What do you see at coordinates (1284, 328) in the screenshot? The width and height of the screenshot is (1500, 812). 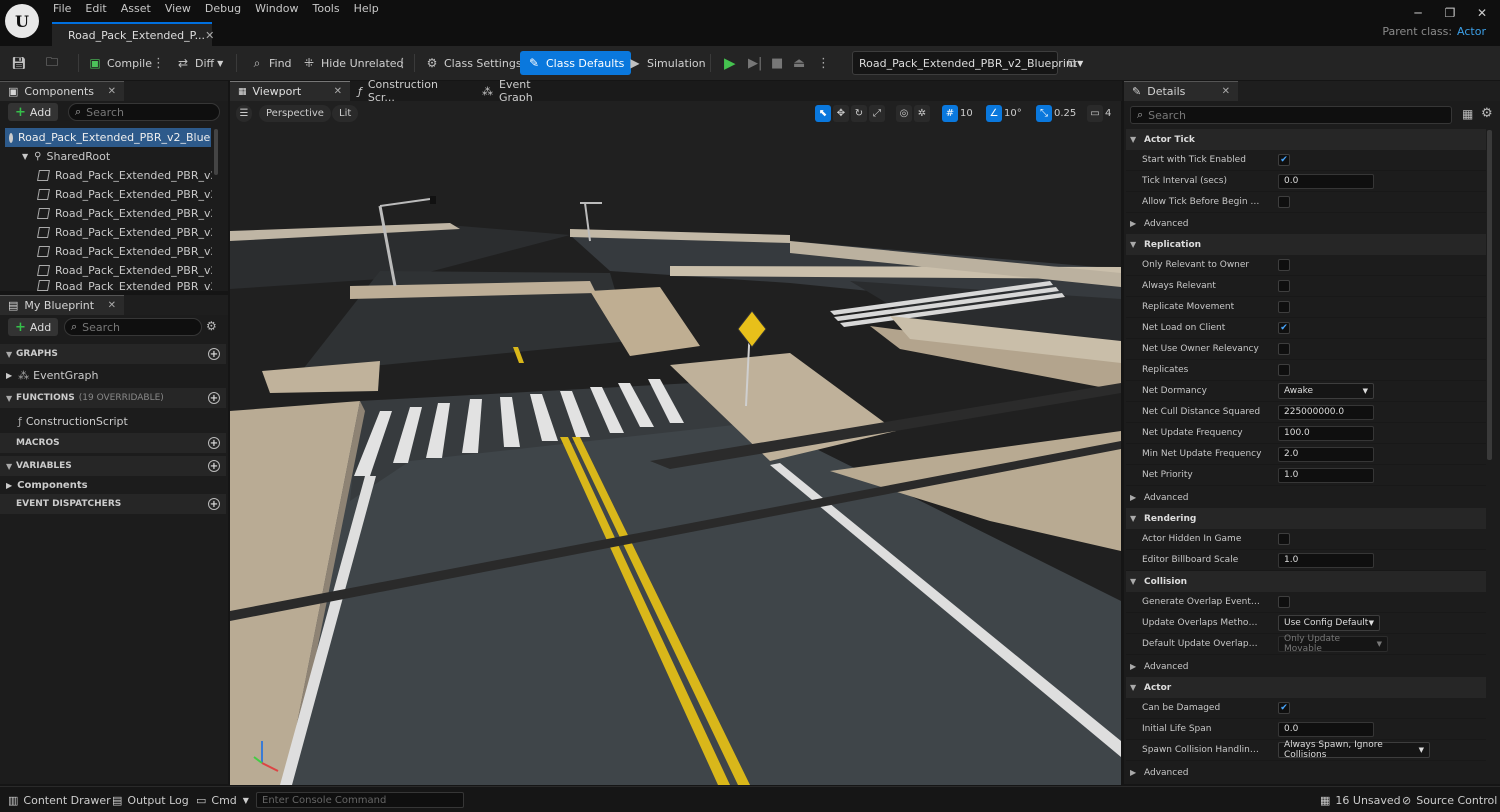 I see `net-load-checkbox: ✔` at bounding box center [1284, 328].